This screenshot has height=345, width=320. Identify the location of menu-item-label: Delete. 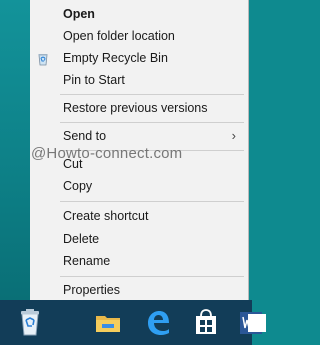
(81, 239).